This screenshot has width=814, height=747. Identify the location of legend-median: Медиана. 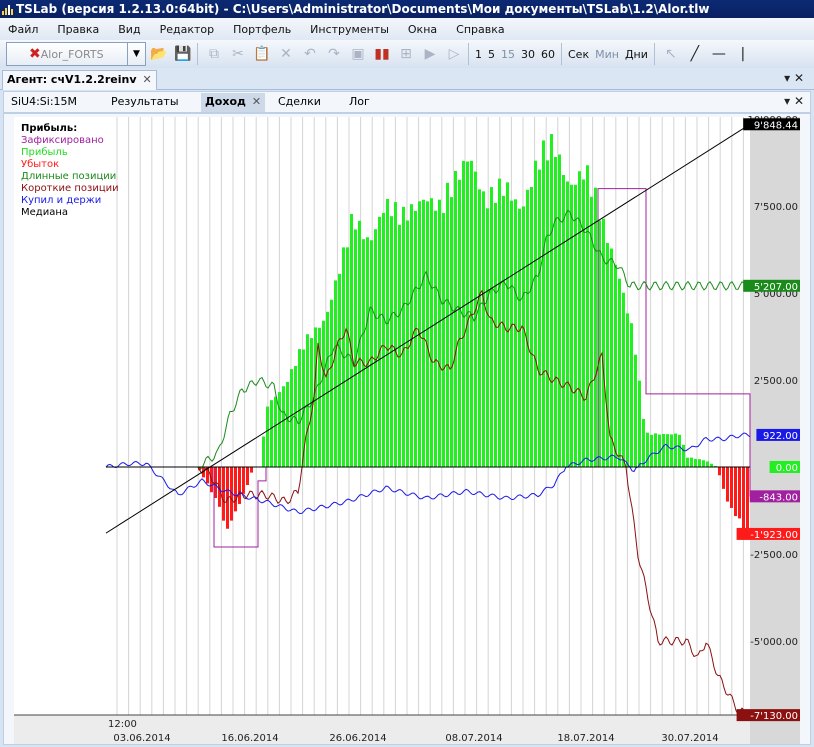
(70, 213).